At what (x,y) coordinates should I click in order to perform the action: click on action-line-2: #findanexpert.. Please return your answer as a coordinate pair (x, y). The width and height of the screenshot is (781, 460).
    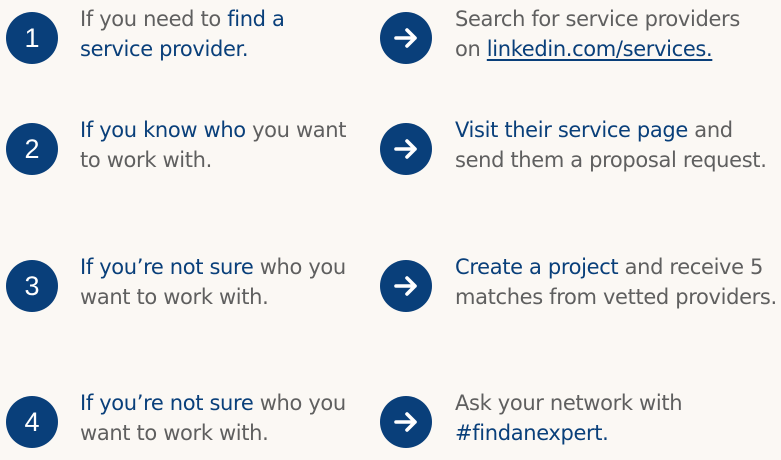
    Looking at the image, I should click on (568, 433).